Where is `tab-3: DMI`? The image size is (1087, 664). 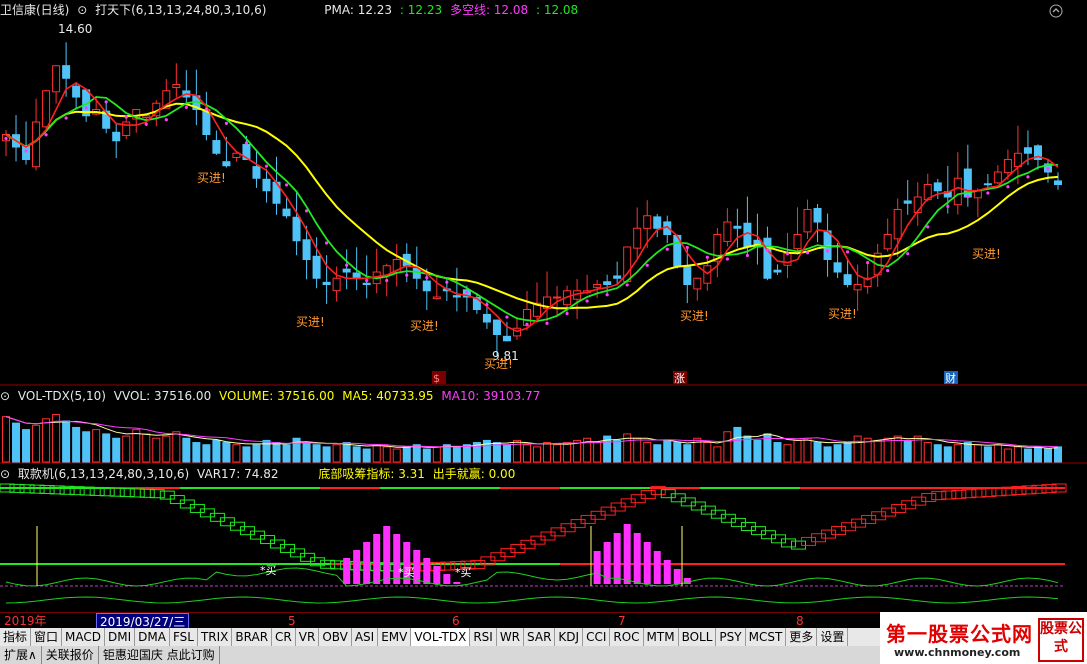 tab-3: DMI is located at coordinates (120, 637).